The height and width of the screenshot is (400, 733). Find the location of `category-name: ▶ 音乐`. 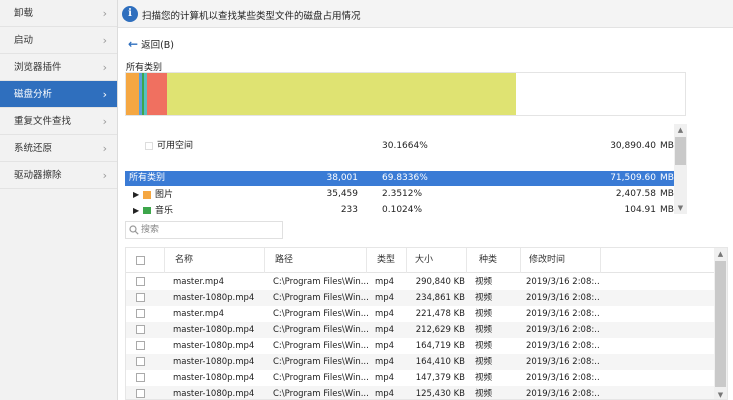

category-name: ▶ 音乐 is located at coordinates (153, 208).